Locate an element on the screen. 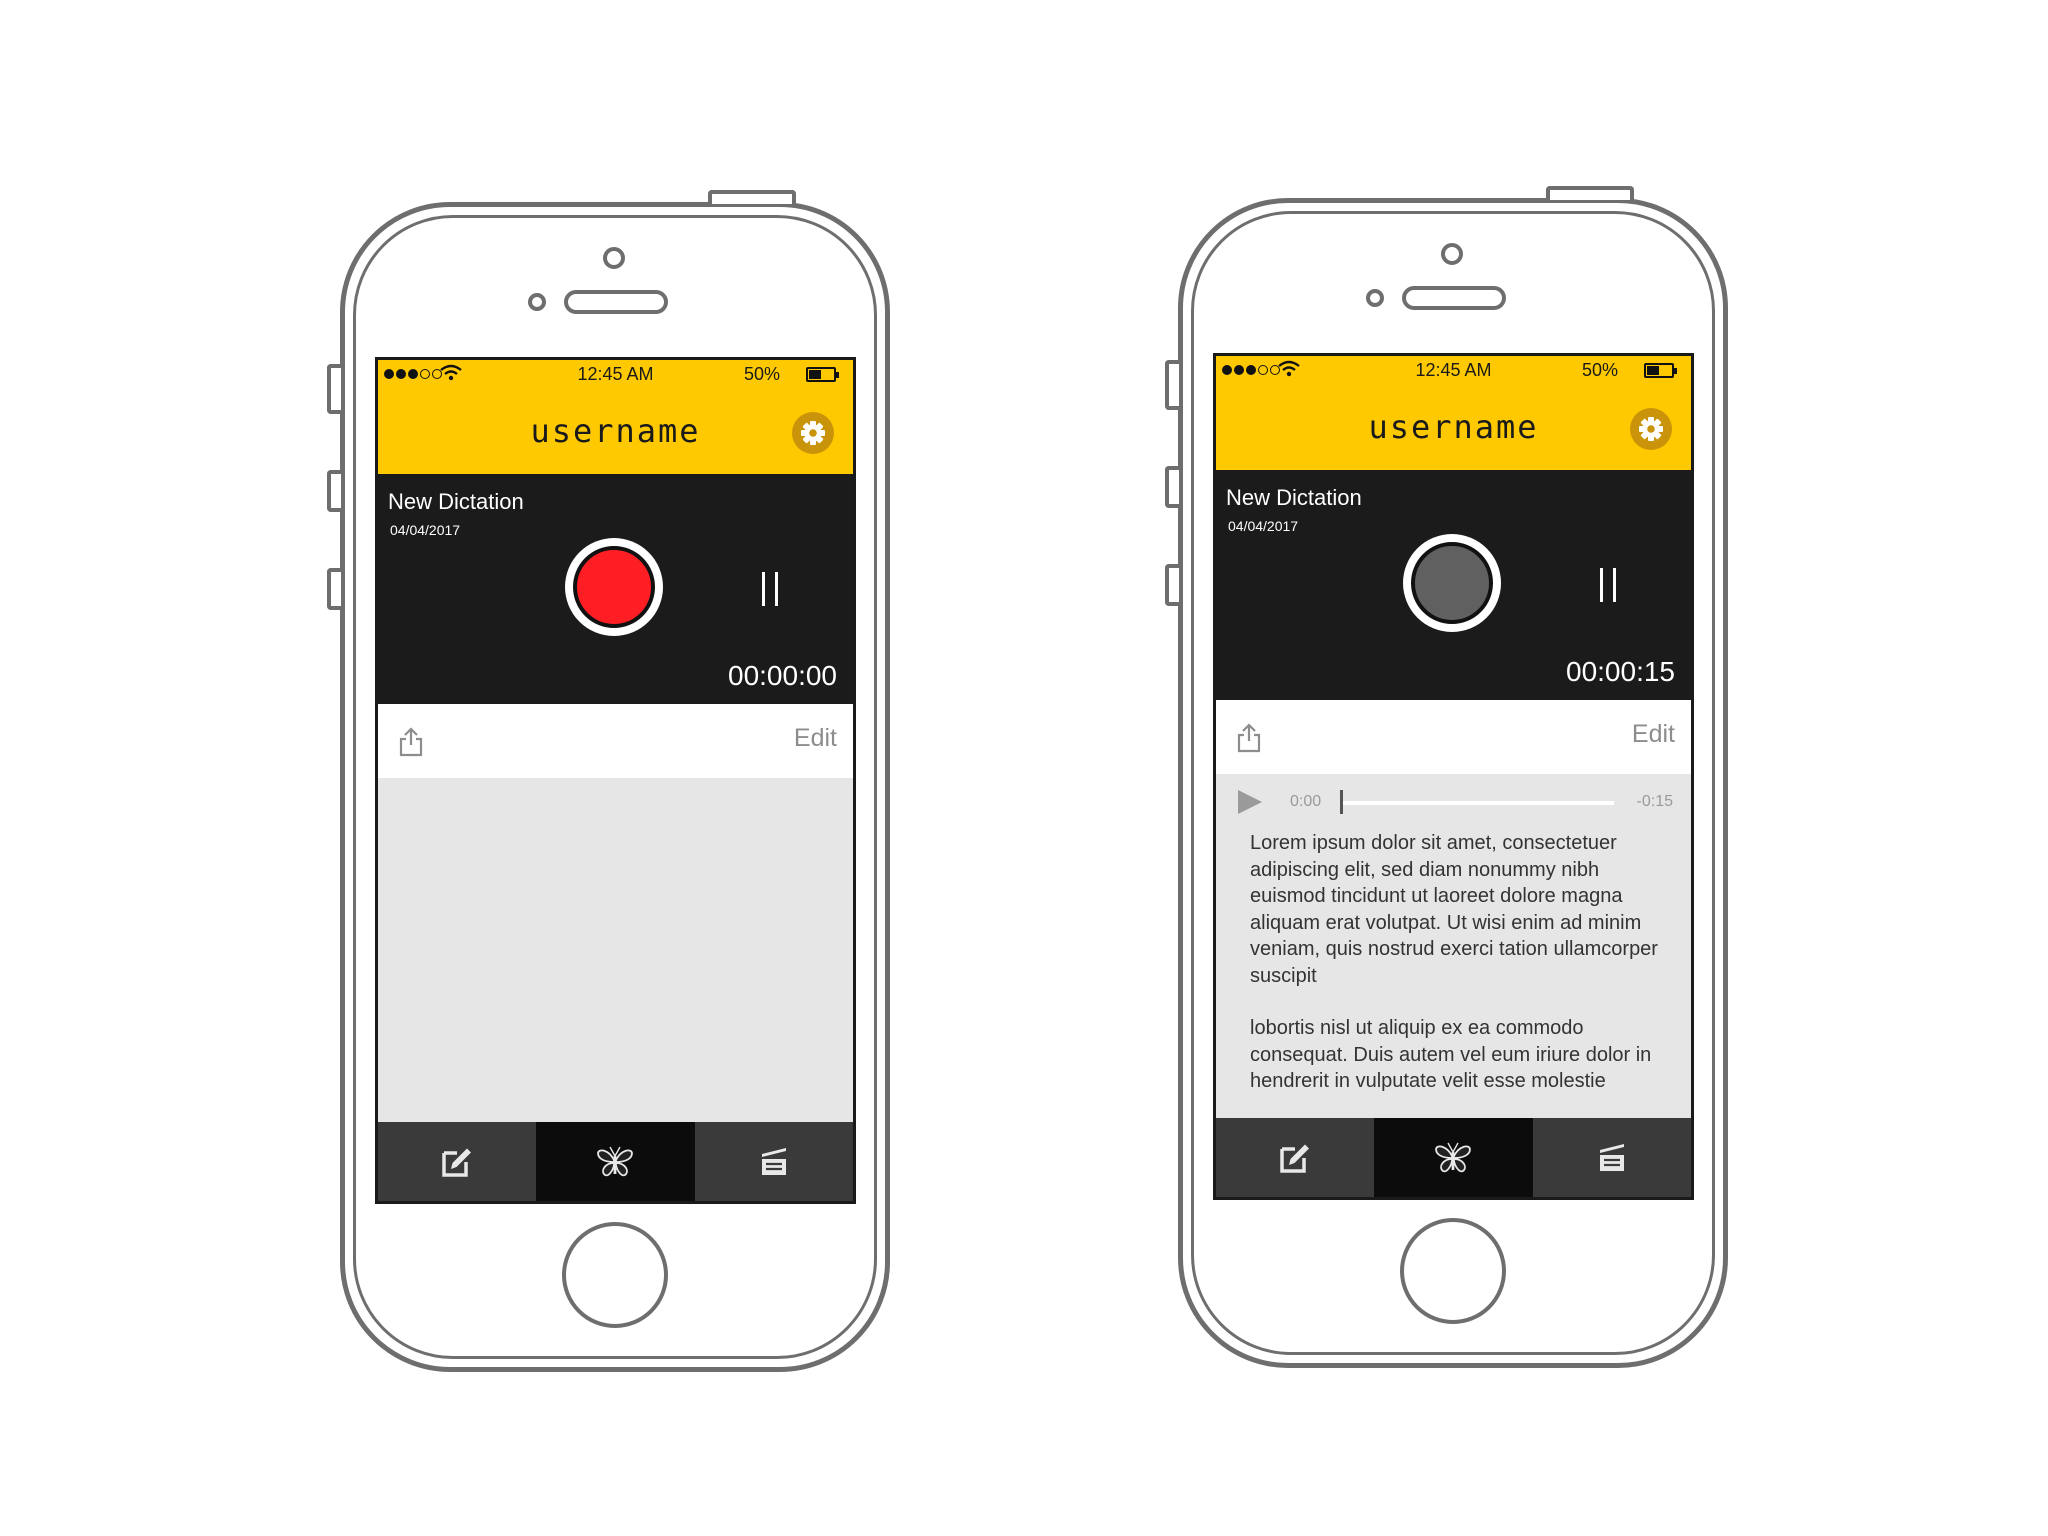 The height and width of the screenshot is (1536, 2048). play-icon is located at coordinates (1250, 802).